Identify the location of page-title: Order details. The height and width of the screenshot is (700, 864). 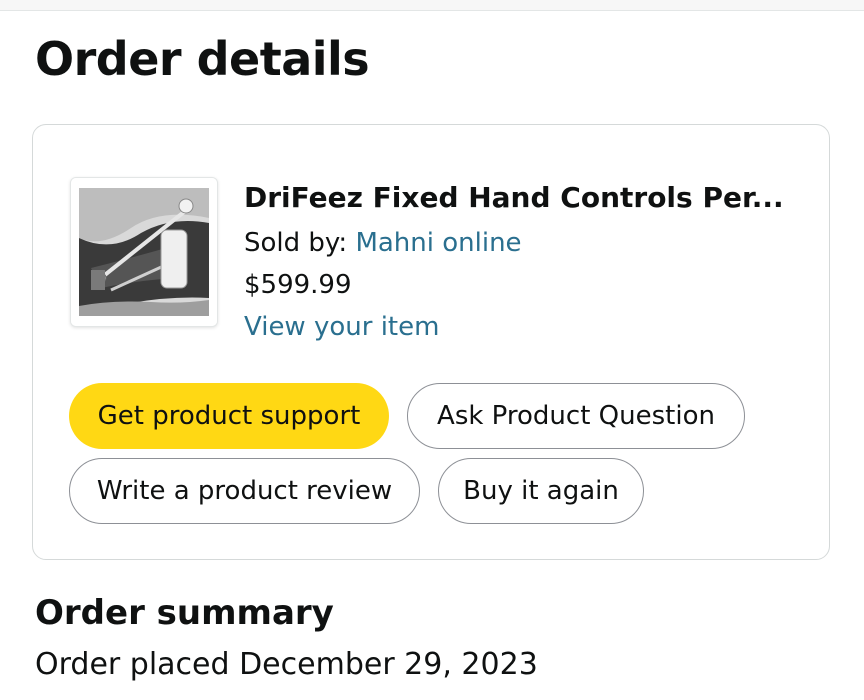
(202, 59).